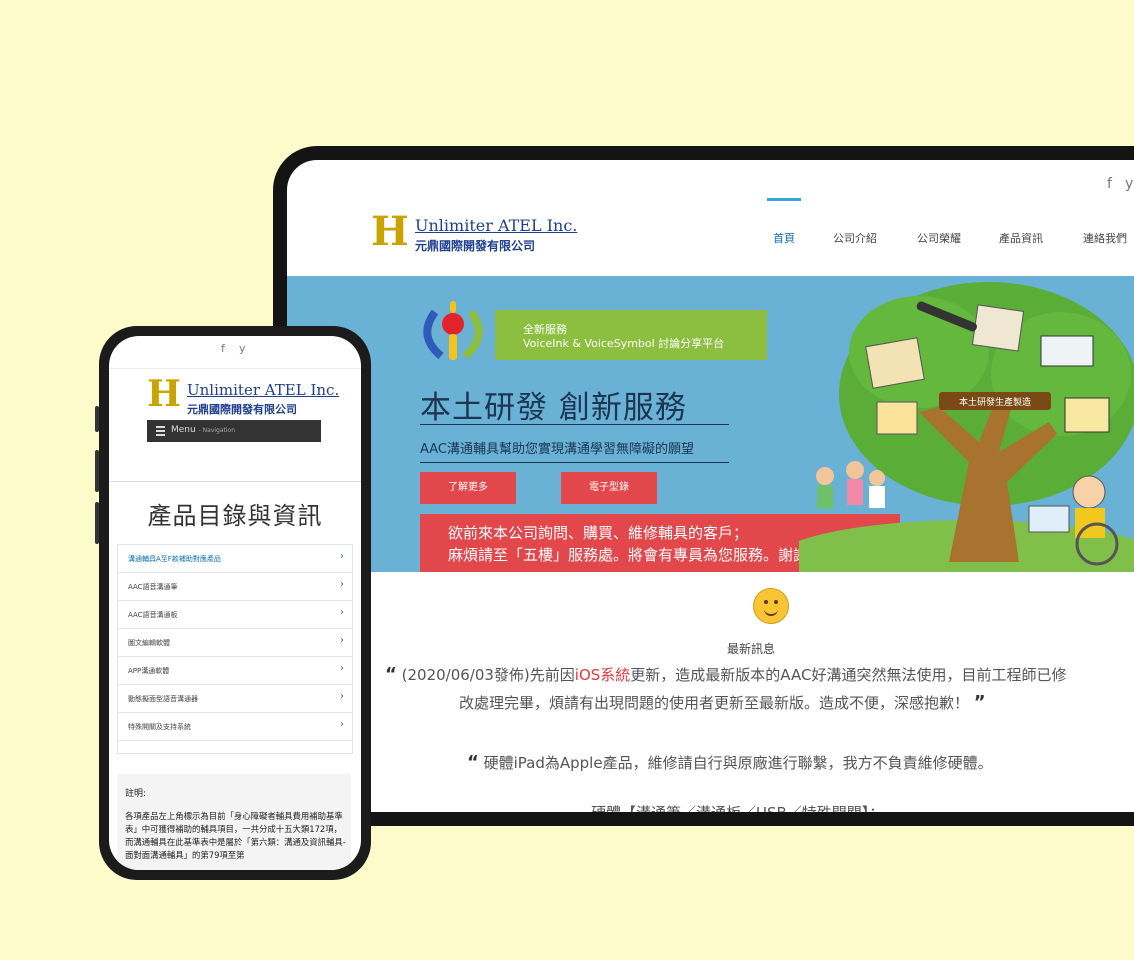 This screenshot has width=1134, height=960. Describe the element at coordinates (784, 199) in the screenshot. I see `nav-active-indicator` at that location.